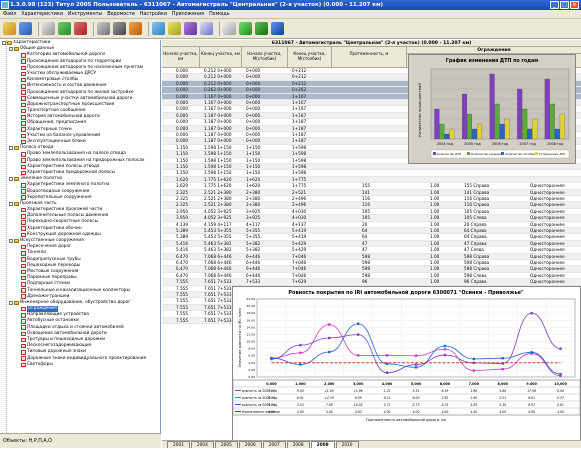  Describe the element at coordinates (521, 154) in the screenshot. I see `legend-label: Количество погибших` at that location.